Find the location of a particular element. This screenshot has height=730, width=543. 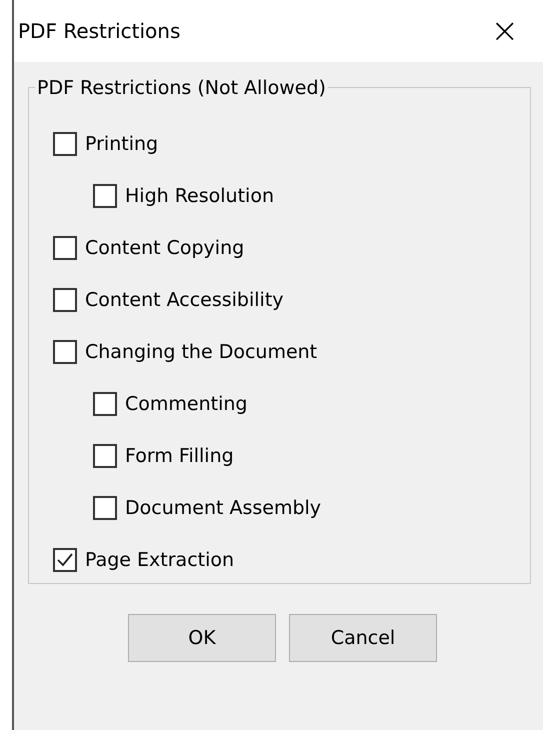

checkbox-label: Printing is located at coordinates (121, 144).